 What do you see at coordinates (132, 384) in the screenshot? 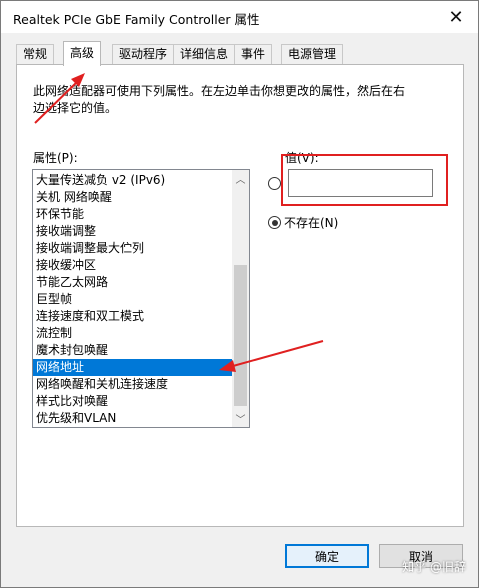
I see `property-list-item: 网络唤醒和关机连接速度` at bounding box center [132, 384].